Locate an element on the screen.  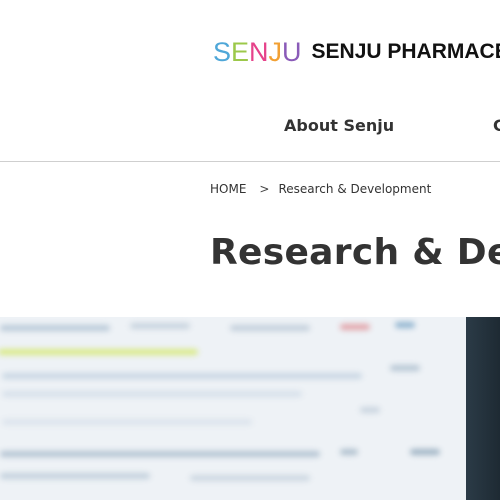
breadcrumb: HOME > Research & Development is located at coordinates (320, 189).